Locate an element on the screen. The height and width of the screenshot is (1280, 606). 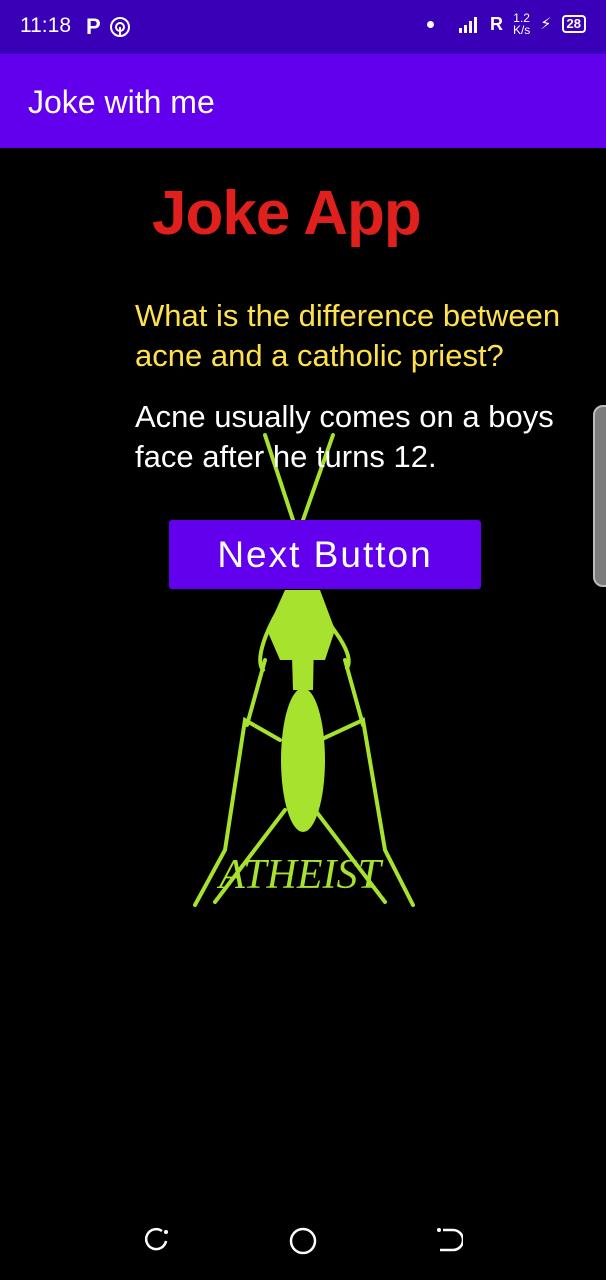
charging-icon: ⚡ is located at coordinates (546, 24).